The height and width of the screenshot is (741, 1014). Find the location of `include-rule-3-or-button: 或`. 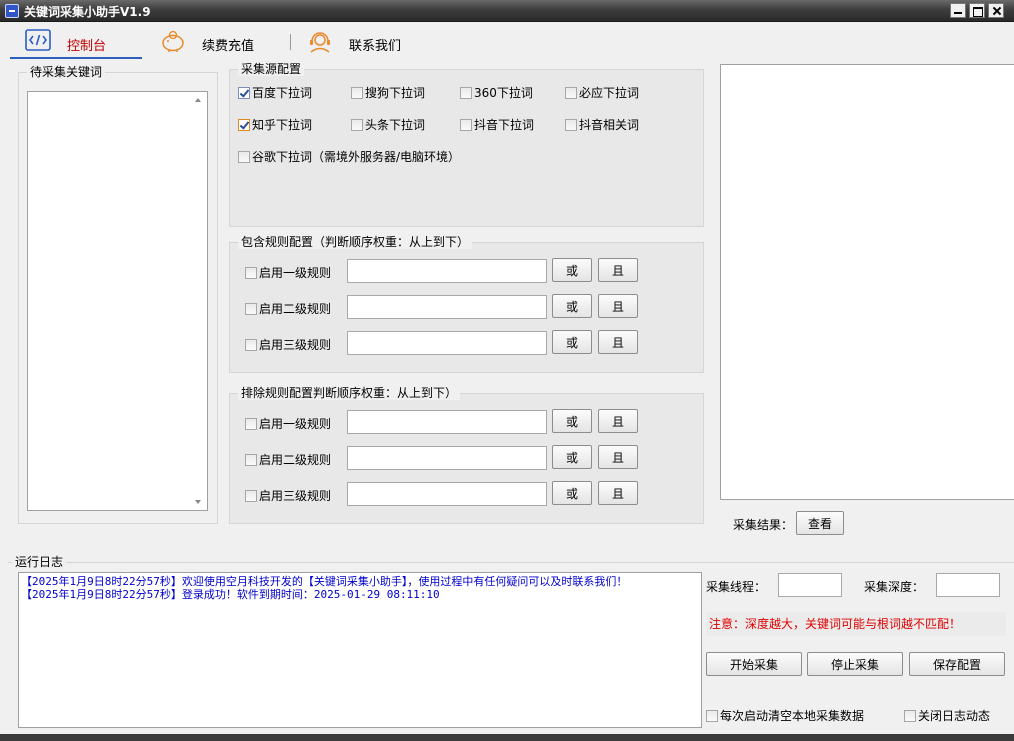

include-rule-3-or-button: 或 is located at coordinates (572, 342).